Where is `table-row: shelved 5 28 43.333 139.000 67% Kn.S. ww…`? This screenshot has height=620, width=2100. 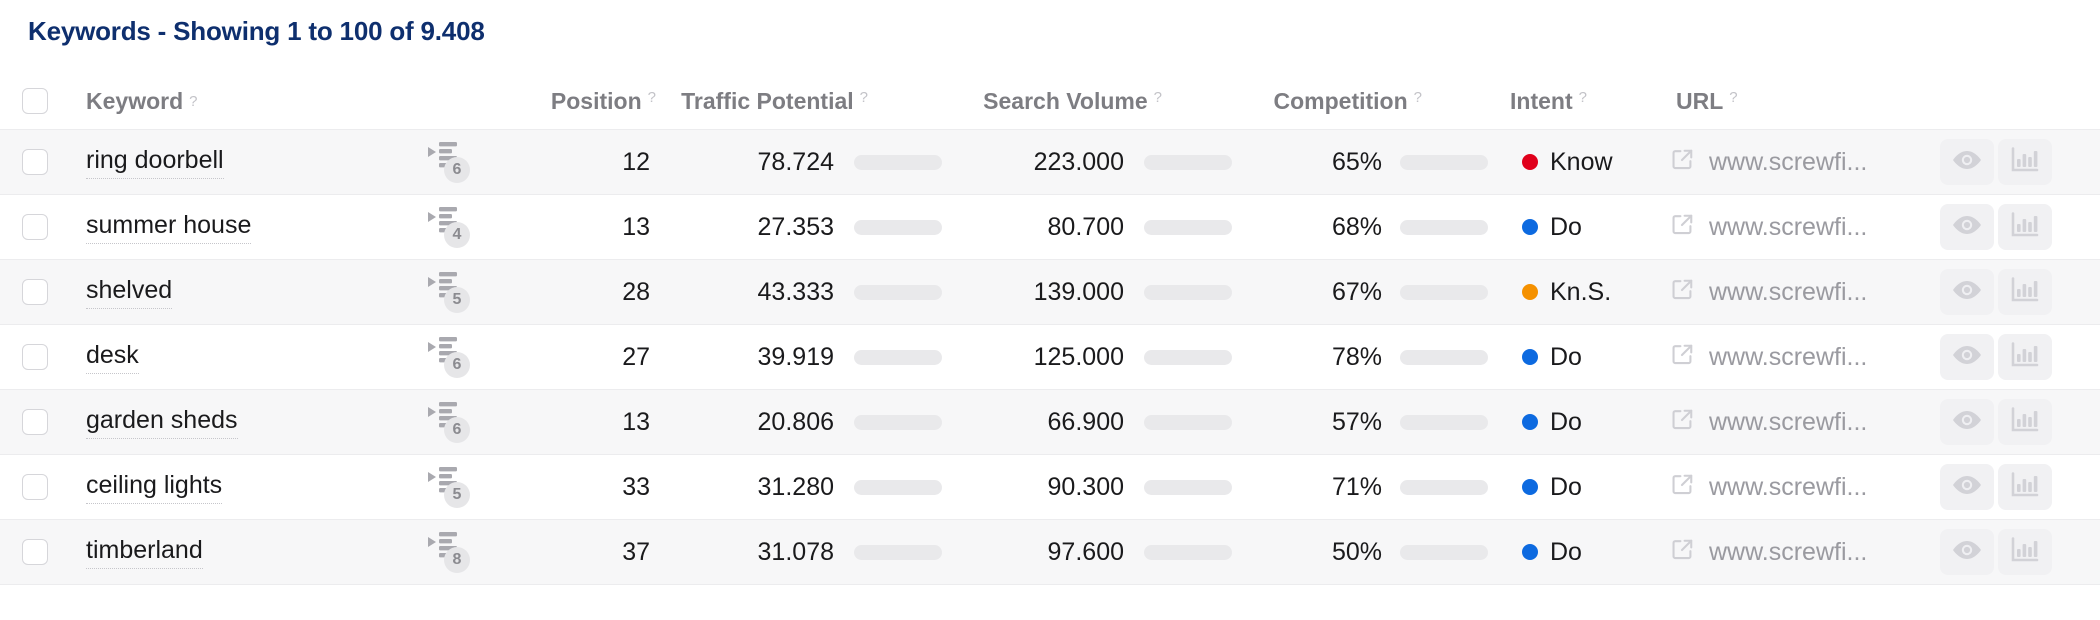
table-row: shelved 5 28 43.333 139.000 67% Kn.S. ww… is located at coordinates (1050, 292).